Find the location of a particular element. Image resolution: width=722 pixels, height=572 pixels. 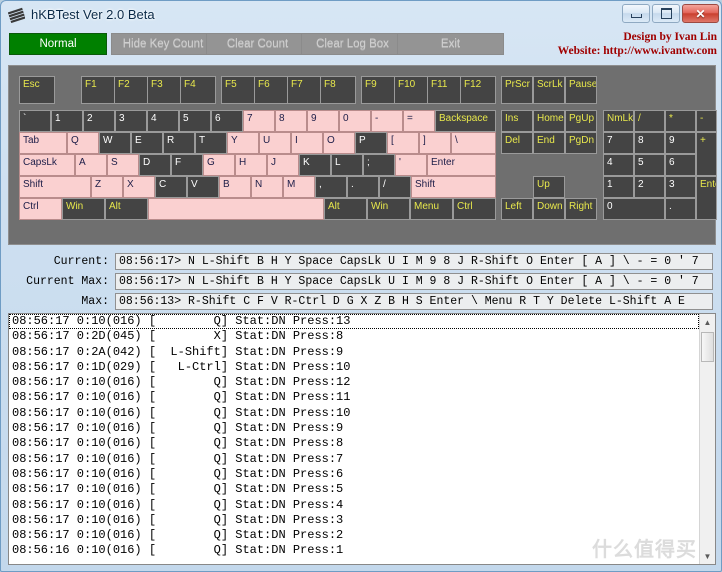

key-x: X is located at coordinates (139, 187).